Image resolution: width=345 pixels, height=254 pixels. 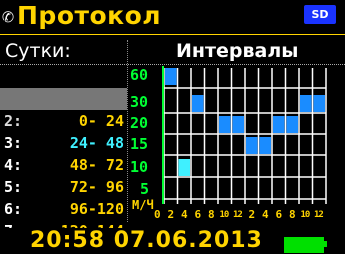 What do you see at coordinates (237, 51) in the screenshot?
I see `intervals-heading: Интервалы` at bounding box center [237, 51].